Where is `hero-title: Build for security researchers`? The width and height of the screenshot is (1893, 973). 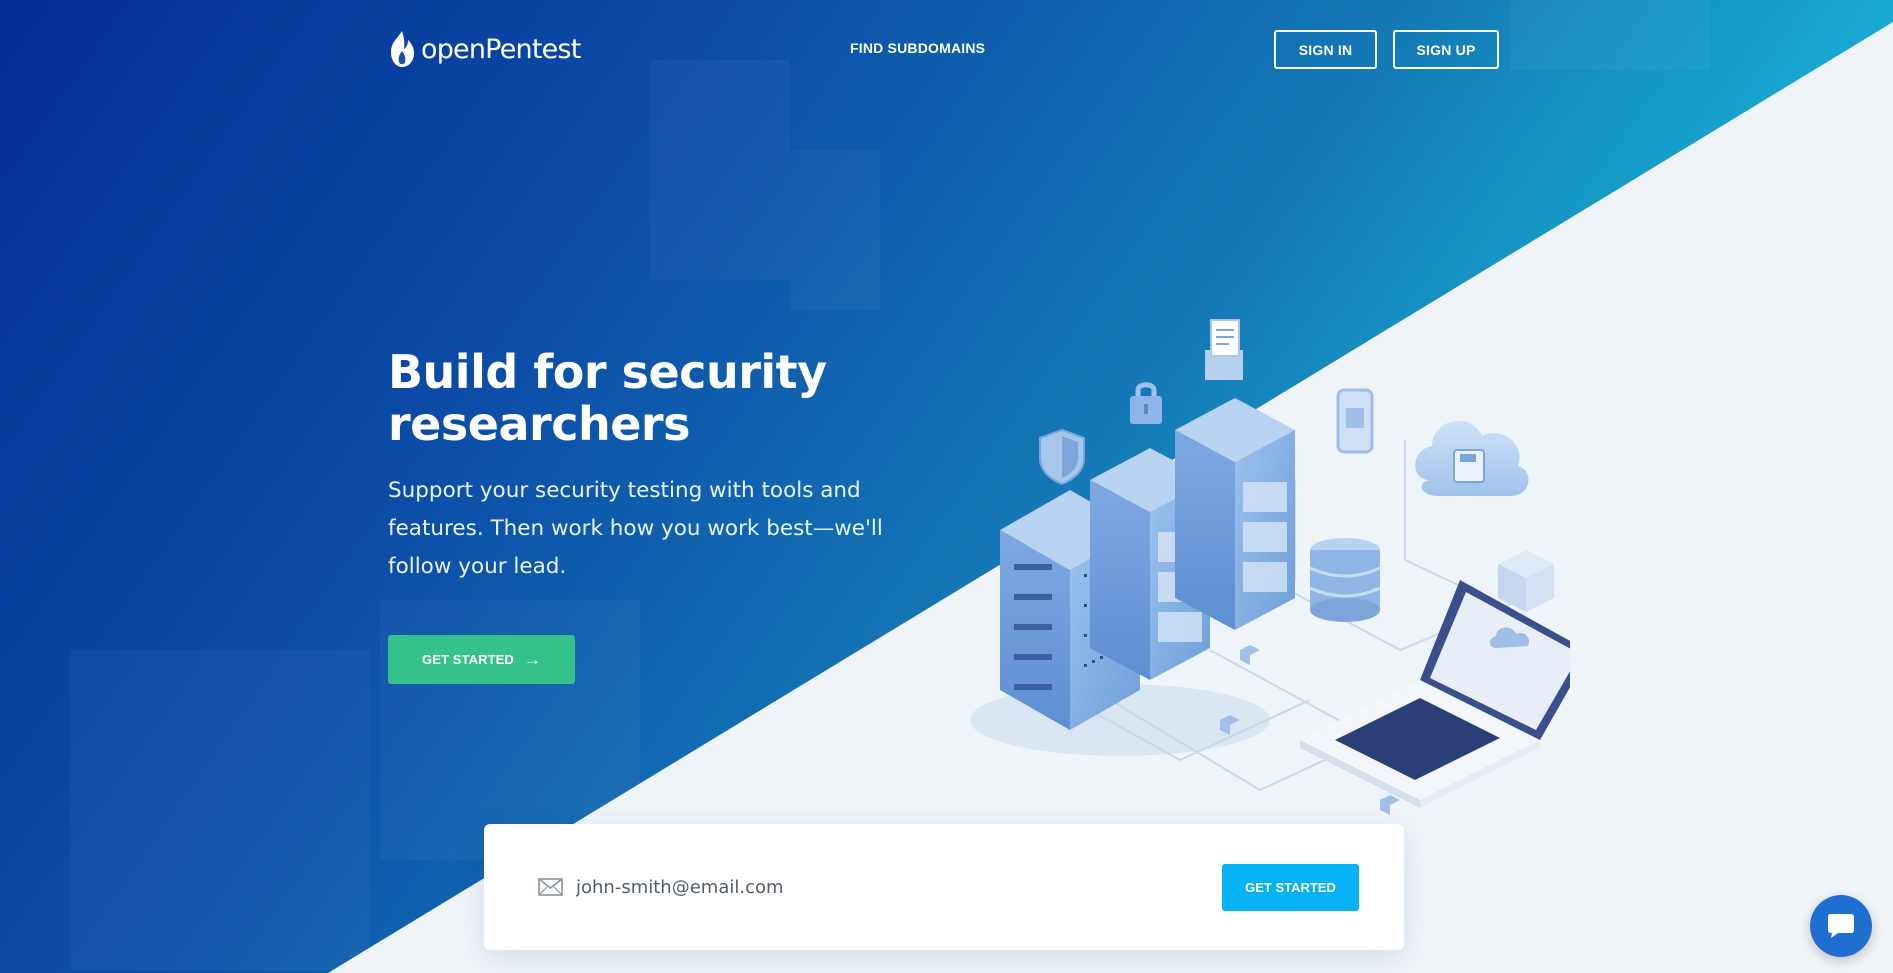 hero-title: Build for security researchers is located at coordinates (607, 398).